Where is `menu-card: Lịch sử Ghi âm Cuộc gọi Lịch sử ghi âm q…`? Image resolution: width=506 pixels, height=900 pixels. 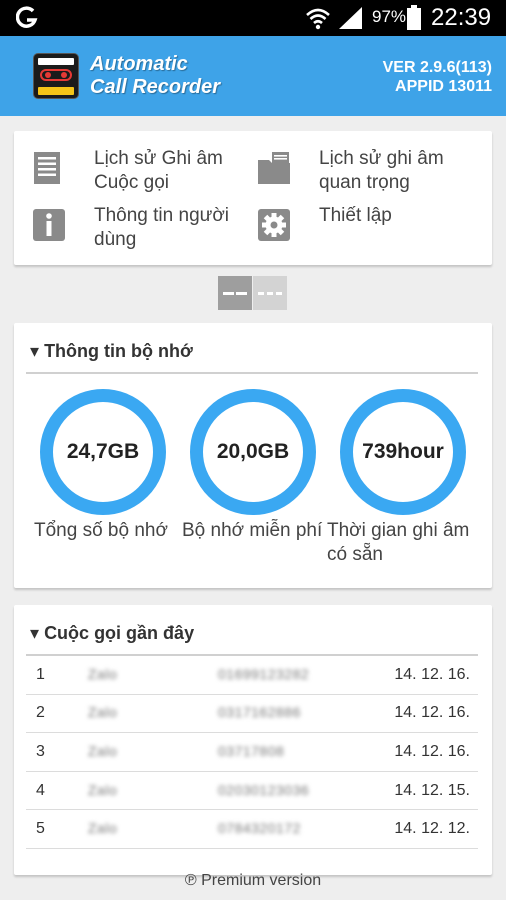
menu-card: Lịch sử Ghi âm Cuộc gọi Lịch sử ghi âm q… is located at coordinates (253, 198).